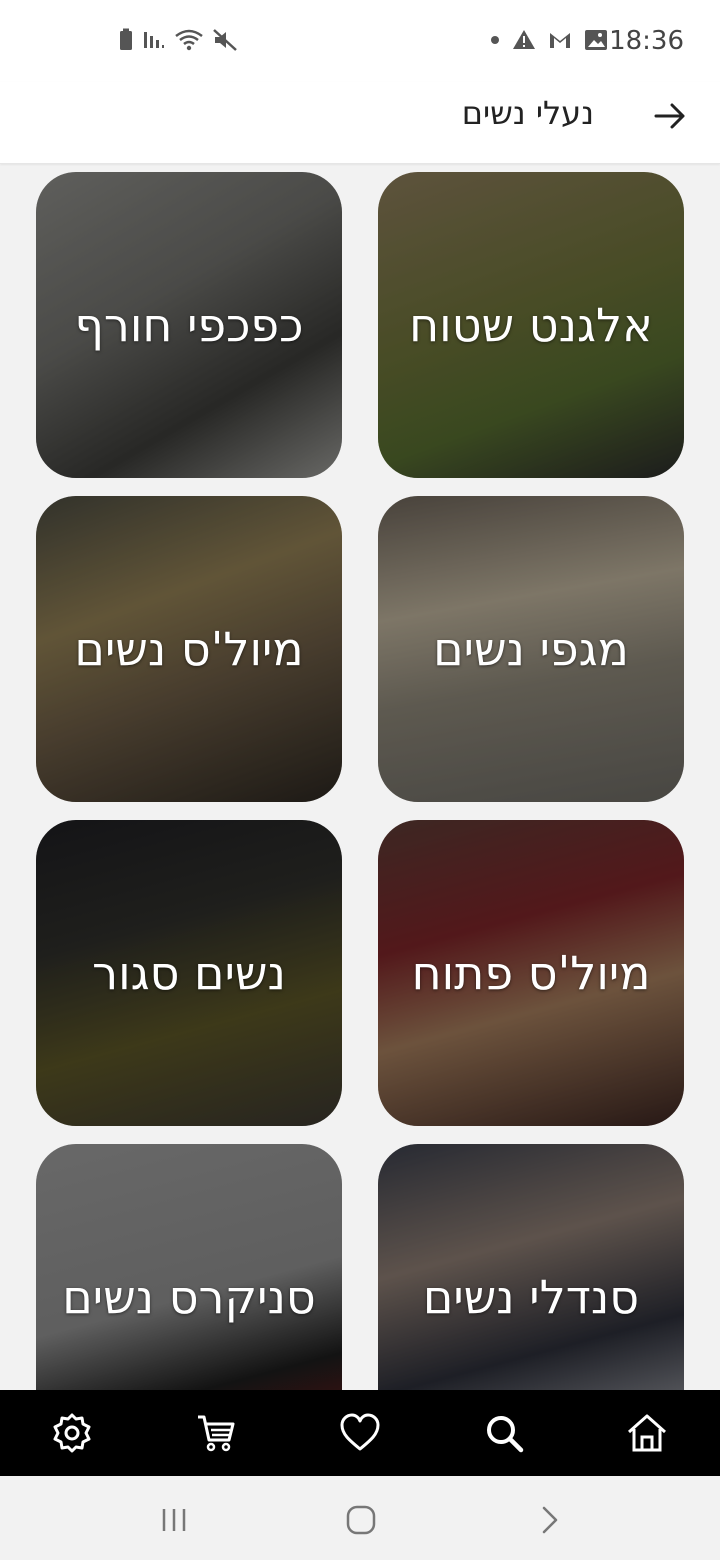 This screenshot has width=720, height=1560. Describe the element at coordinates (524, 39) in the screenshot. I see `warning-icon` at that location.